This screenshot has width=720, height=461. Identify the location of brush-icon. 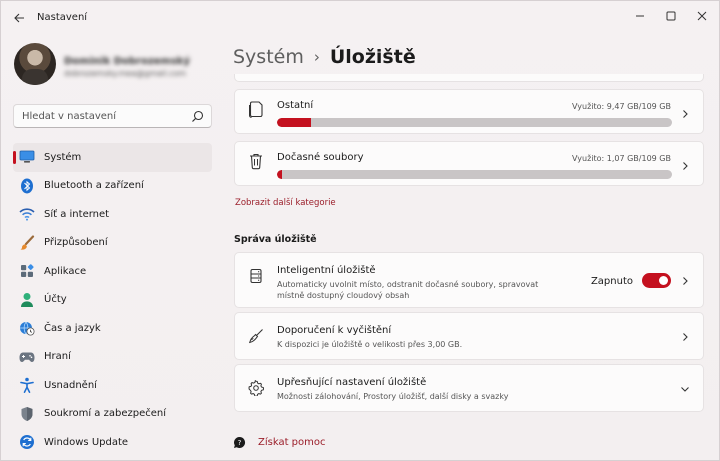
(27, 243).